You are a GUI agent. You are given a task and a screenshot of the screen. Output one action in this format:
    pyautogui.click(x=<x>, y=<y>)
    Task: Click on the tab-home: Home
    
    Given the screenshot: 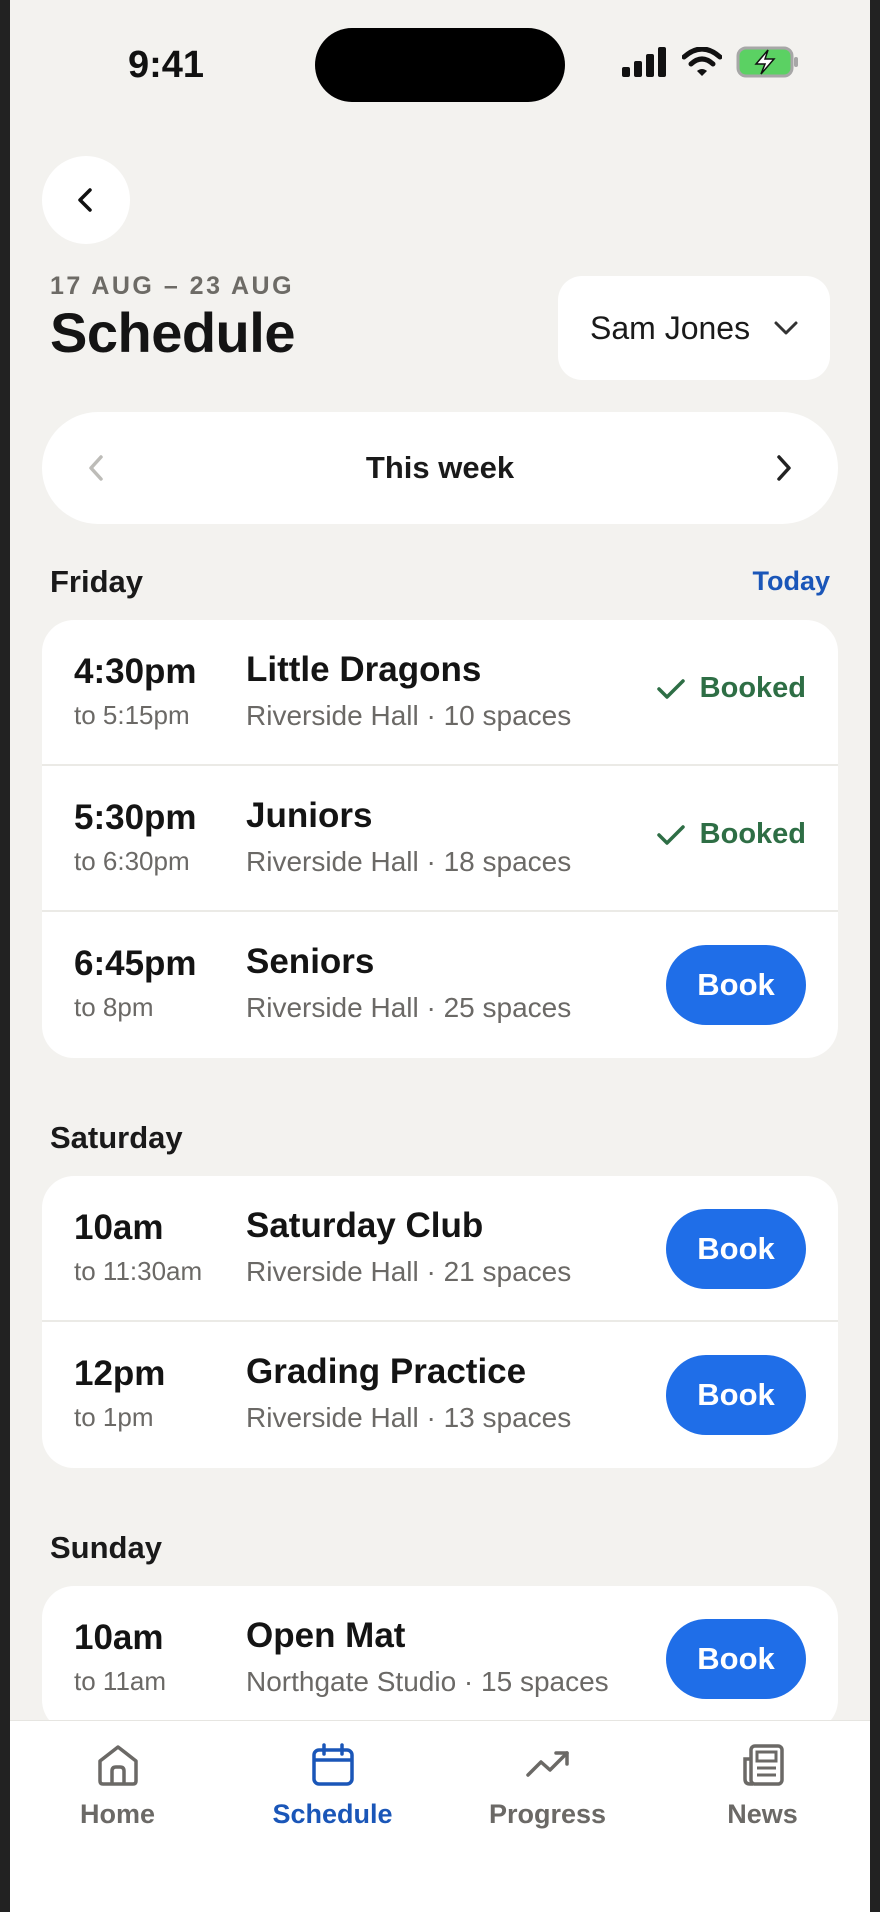 What is the action you would take?
    pyautogui.click(x=117, y=1816)
    